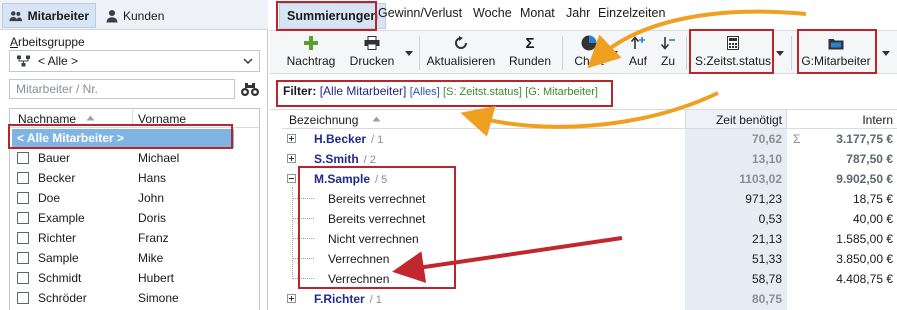  Describe the element at coordinates (507, 259) in the screenshot. I see `arrow-red` at that location.